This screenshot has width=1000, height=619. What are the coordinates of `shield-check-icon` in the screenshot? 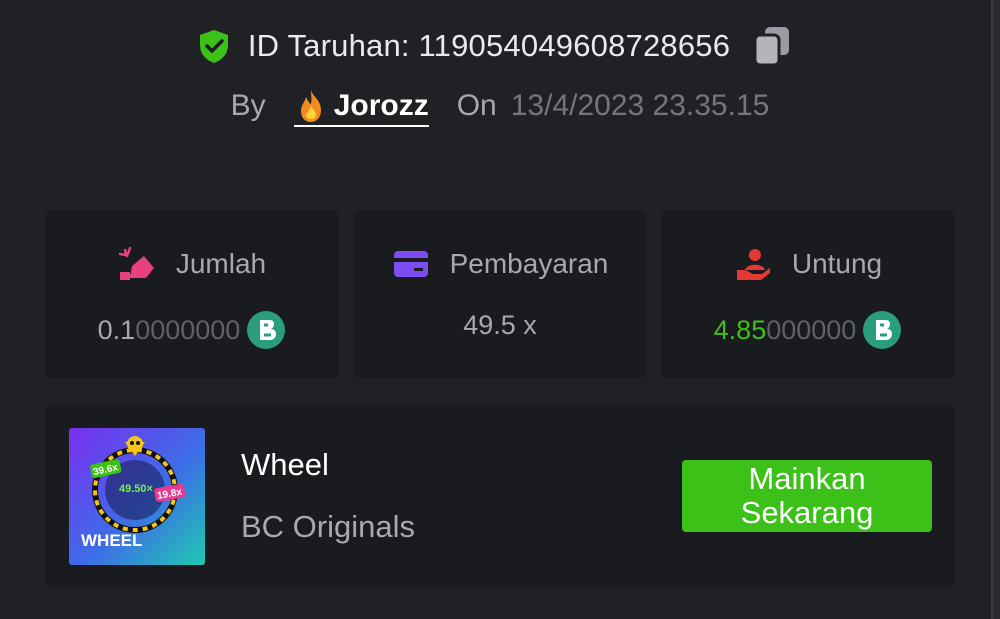 It's located at (213, 46).